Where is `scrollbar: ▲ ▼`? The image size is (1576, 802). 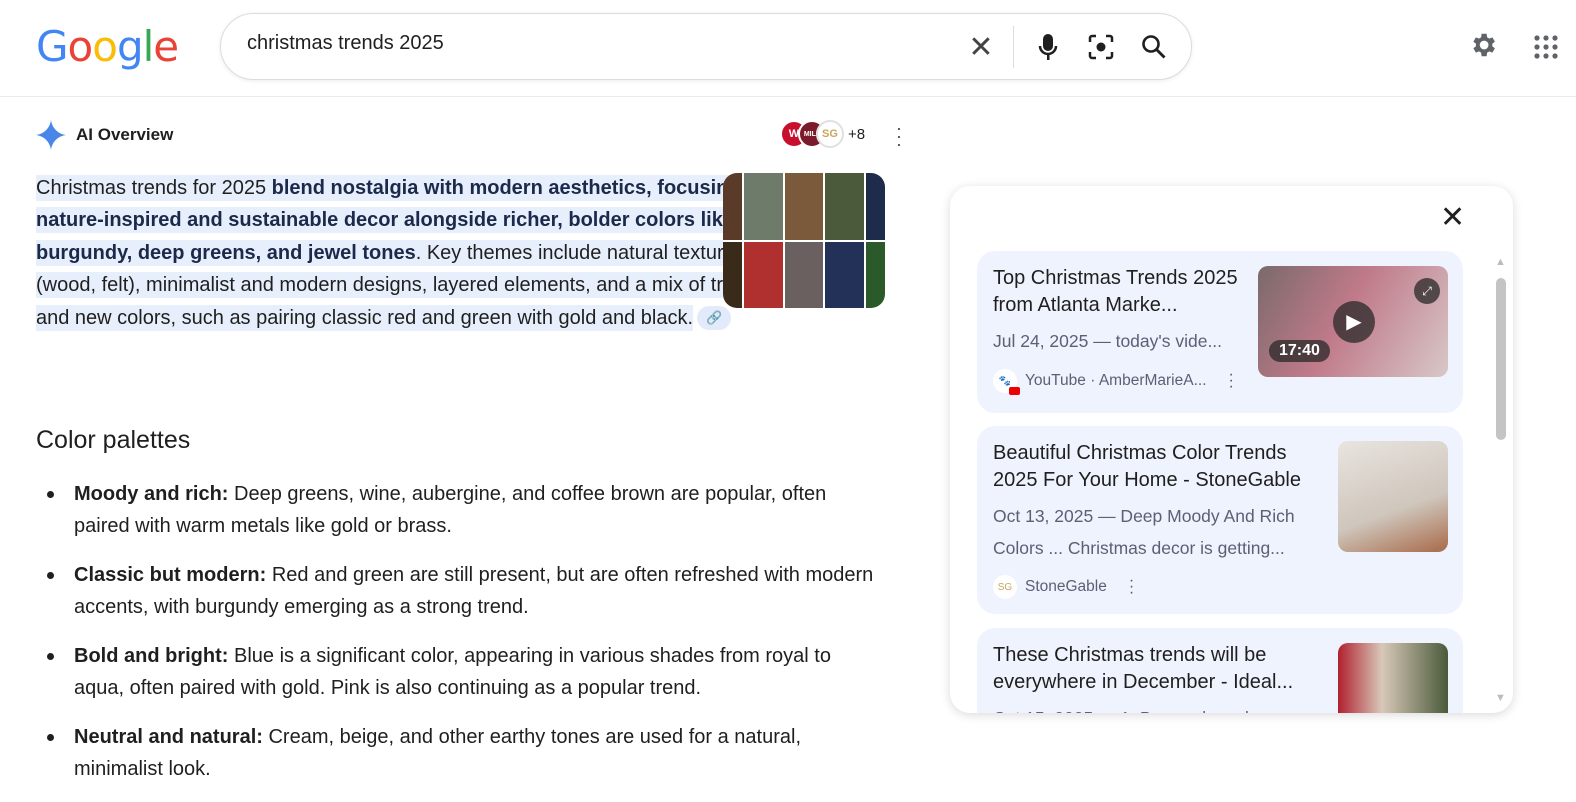
scrollbar: ▲ ▼ is located at coordinates (1500, 481).